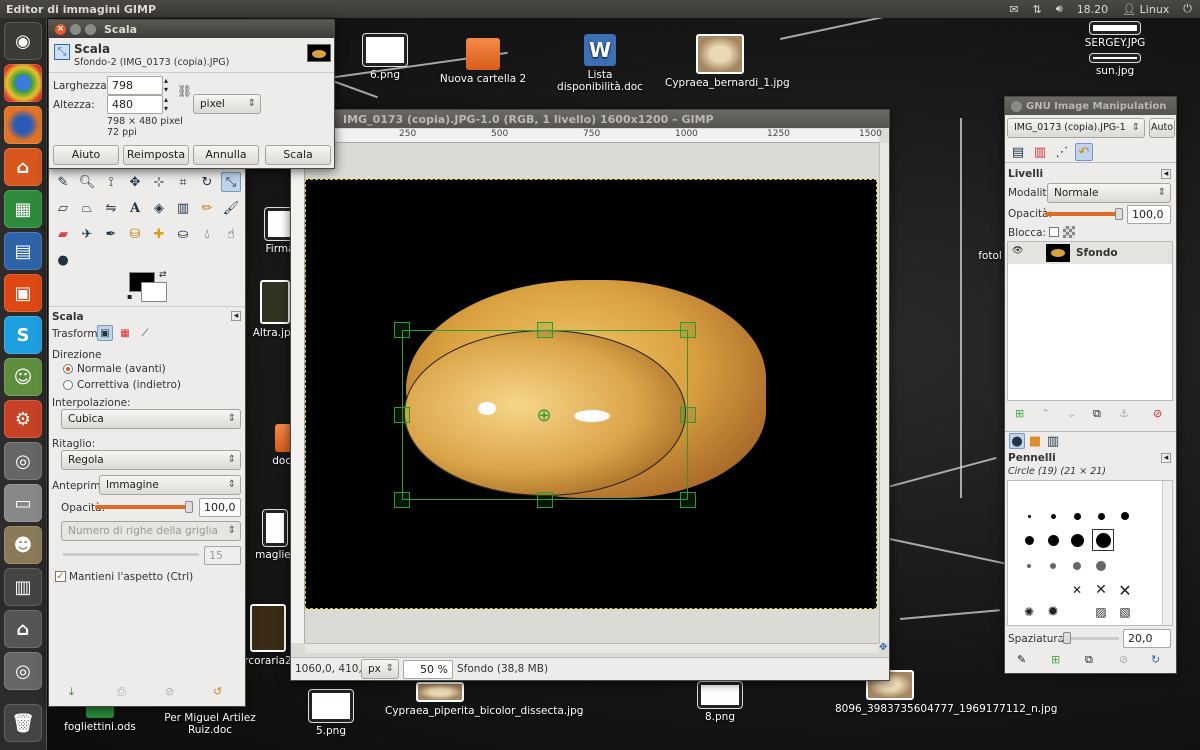 The image size is (1200, 750). Describe the element at coordinates (217, 691) in the screenshot. I see `reset-options-icon: ↺` at that location.